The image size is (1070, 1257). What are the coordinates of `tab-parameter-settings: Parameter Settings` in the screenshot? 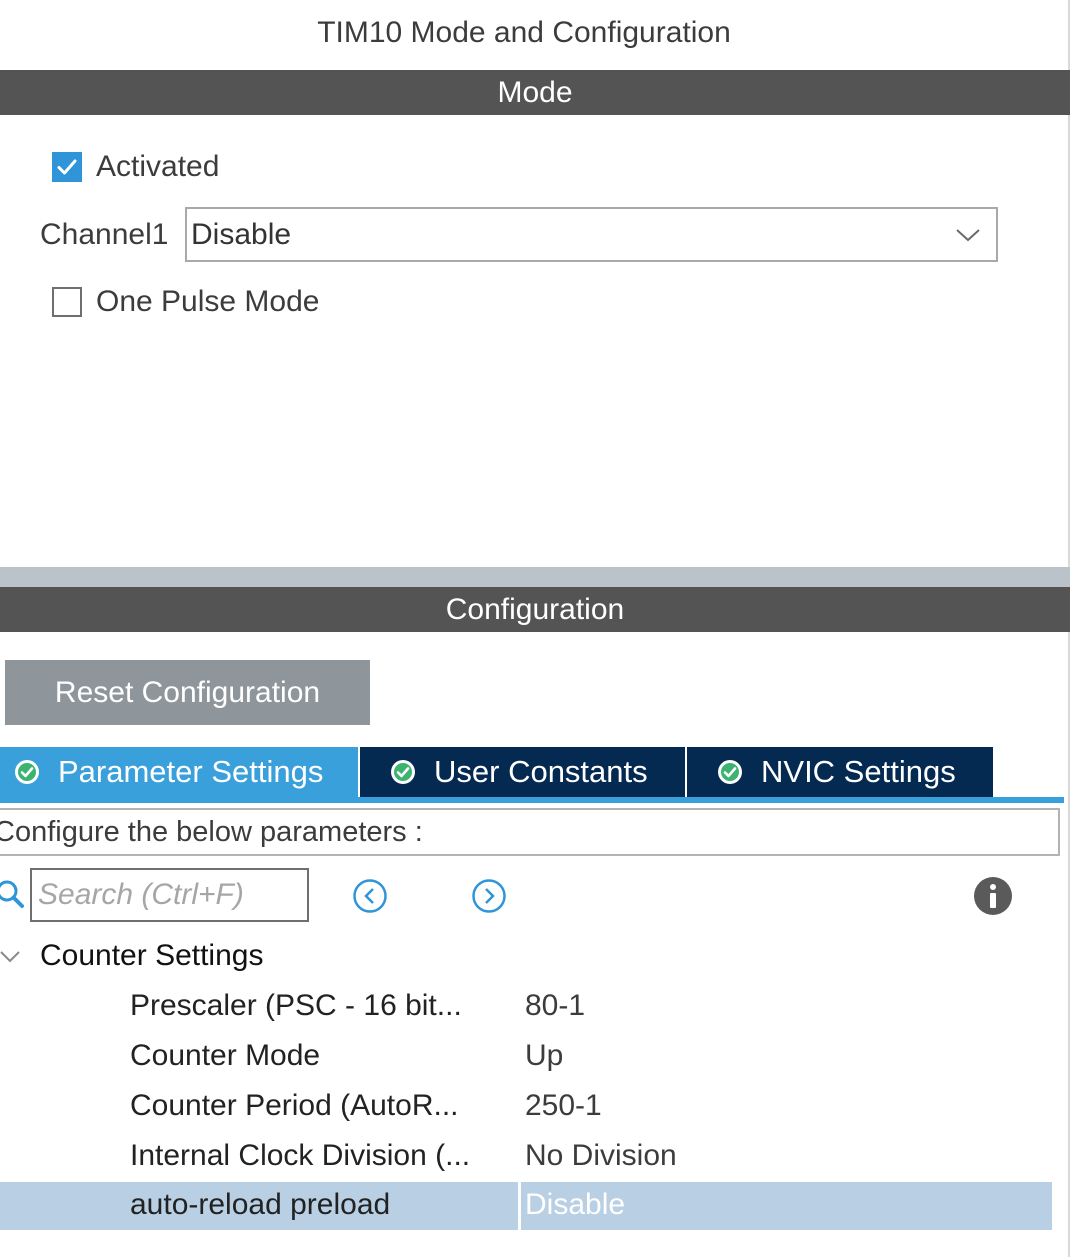 It's located at (180, 772).